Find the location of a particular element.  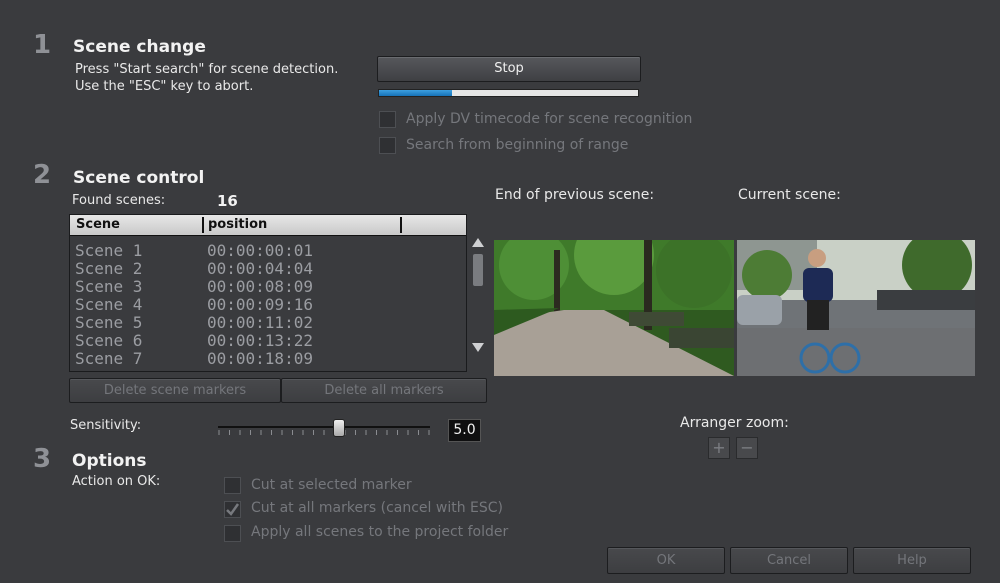

column-header-position: position is located at coordinates (237, 224).